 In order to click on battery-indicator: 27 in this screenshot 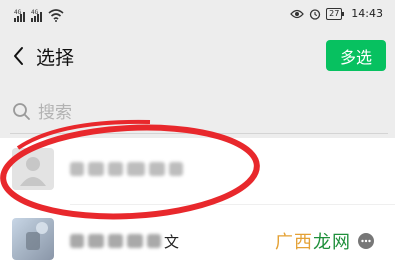, I will do `click(335, 13)`.